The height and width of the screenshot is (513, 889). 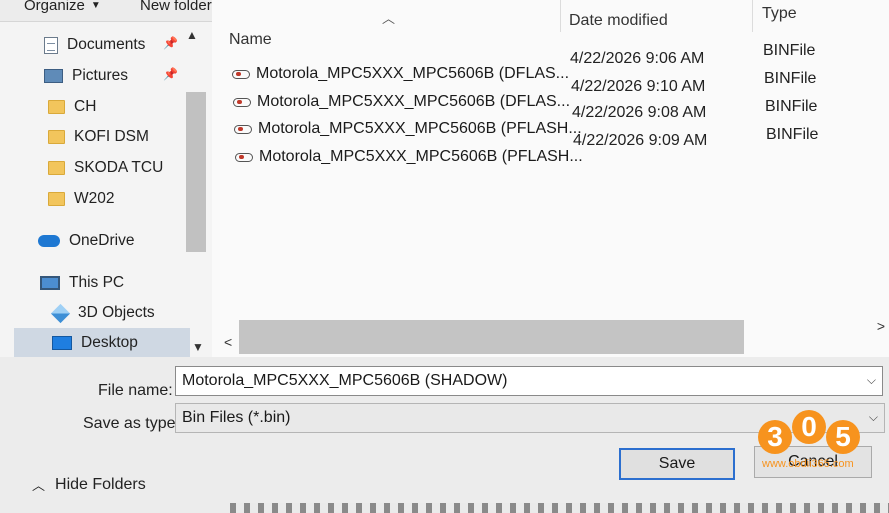 What do you see at coordinates (196, 172) in the screenshot?
I see `nav-scrollbar-thumb` at bounding box center [196, 172].